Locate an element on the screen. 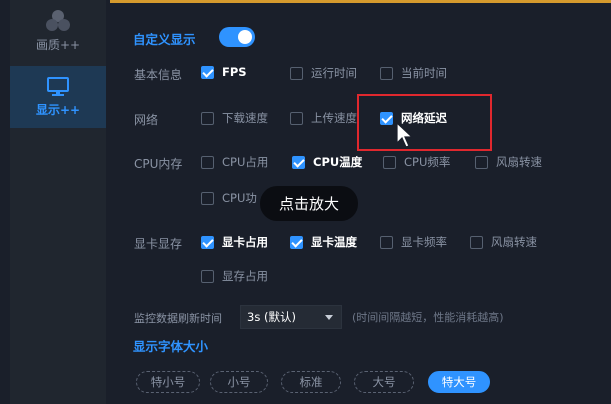  sidebar-item-label: 显示++ is located at coordinates (58, 109).